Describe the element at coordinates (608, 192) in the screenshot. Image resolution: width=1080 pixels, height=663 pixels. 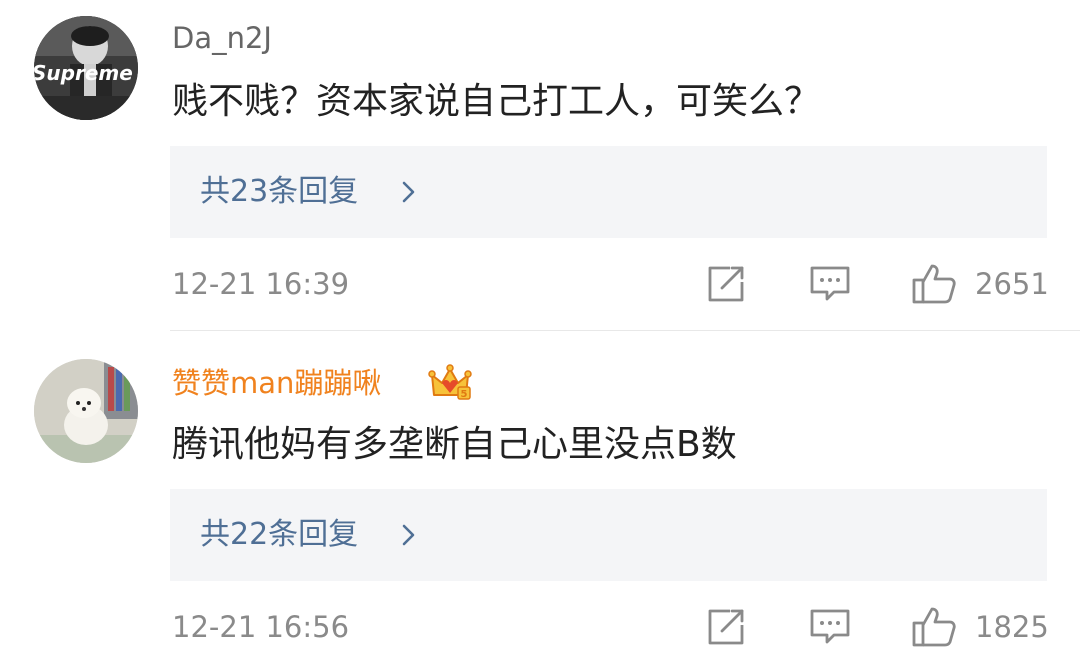
I see `replies-link: 共23条回复` at that location.